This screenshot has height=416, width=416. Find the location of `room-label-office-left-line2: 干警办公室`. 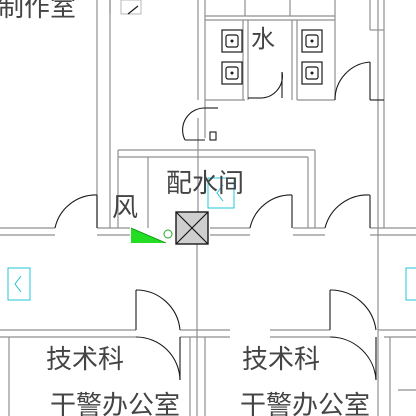

room-label-office-left-line2: 干警办公室 is located at coordinates (115, 403).